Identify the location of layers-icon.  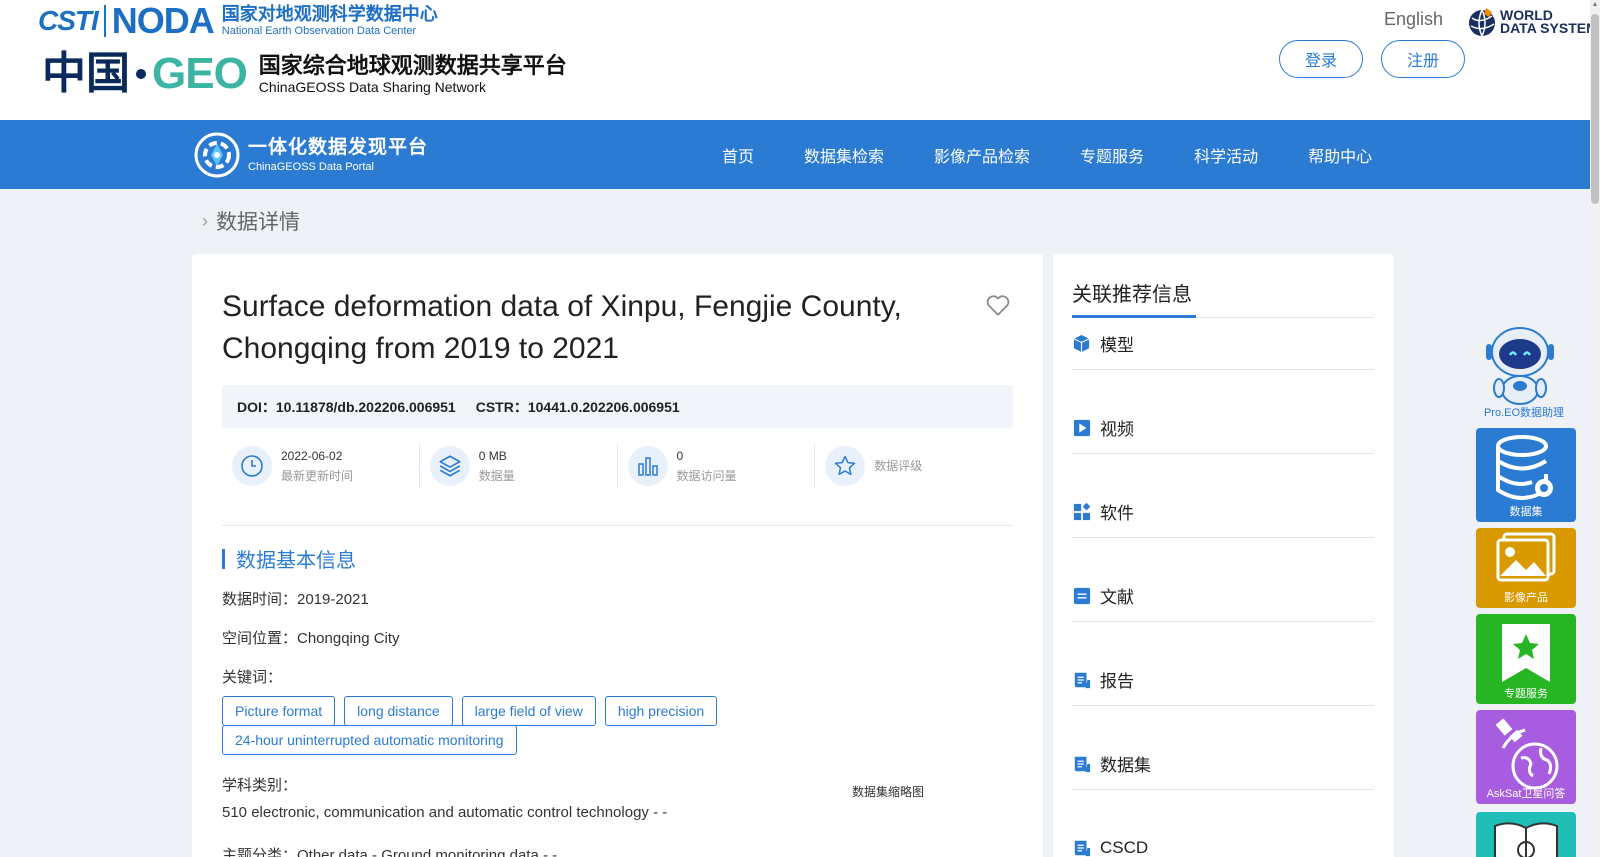
(449, 466).